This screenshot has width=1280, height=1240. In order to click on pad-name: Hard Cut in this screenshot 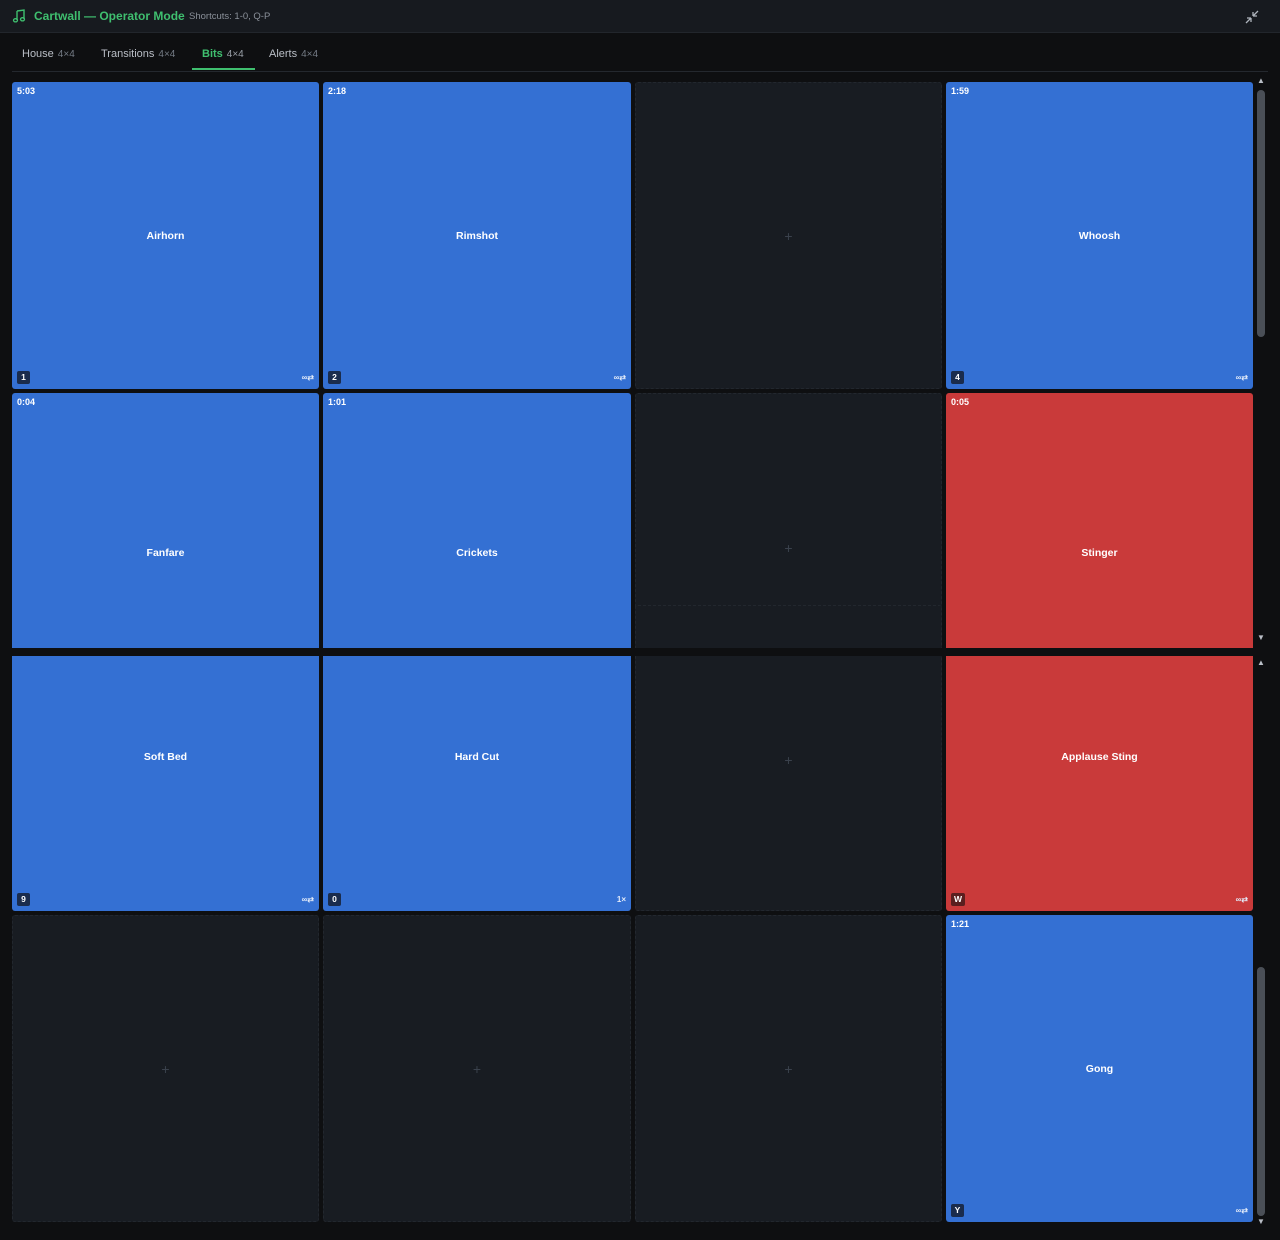, I will do `click(477, 757)`.